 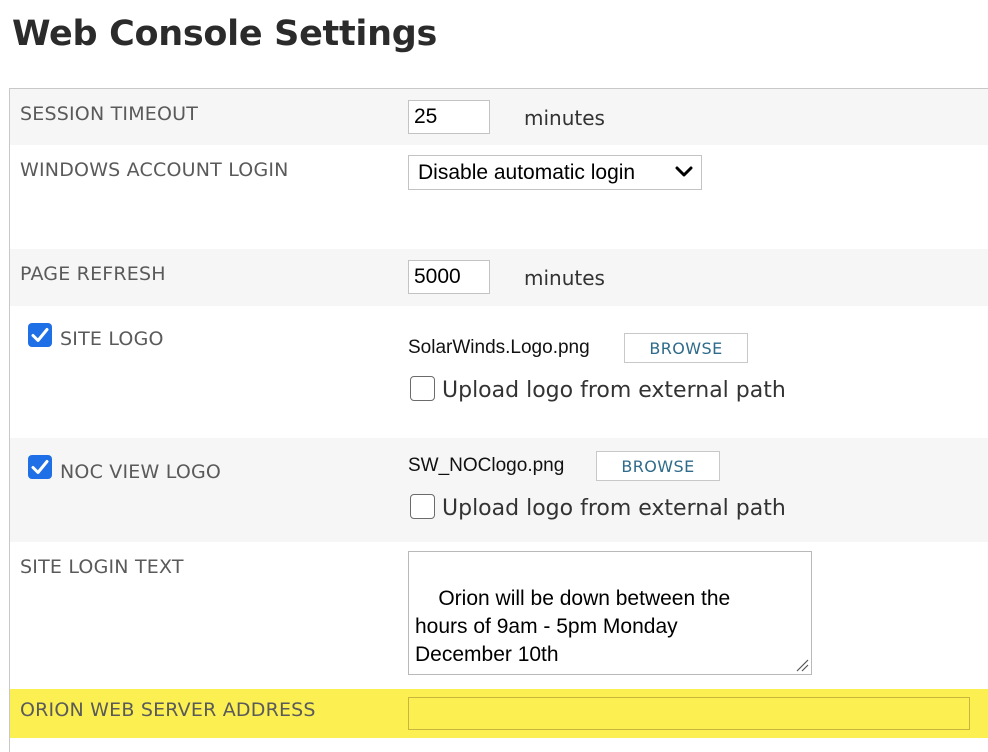 What do you see at coordinates (564, 118) in the screenshot?
I see `session-timeout-unit: minutes` at bounding box center [564, 118].